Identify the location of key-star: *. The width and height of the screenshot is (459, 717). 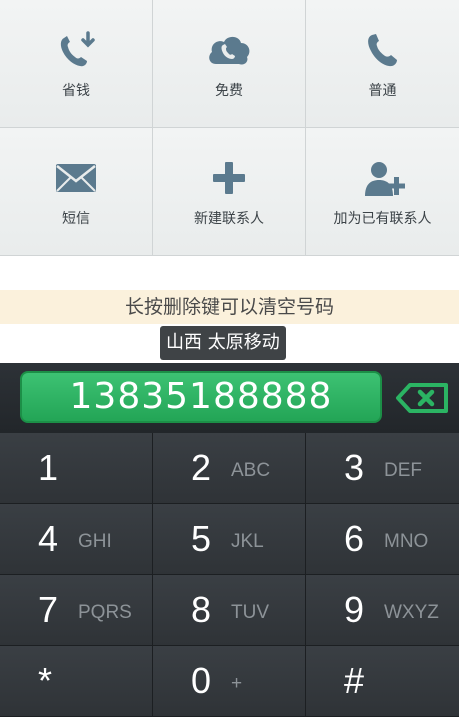
(76, 681).